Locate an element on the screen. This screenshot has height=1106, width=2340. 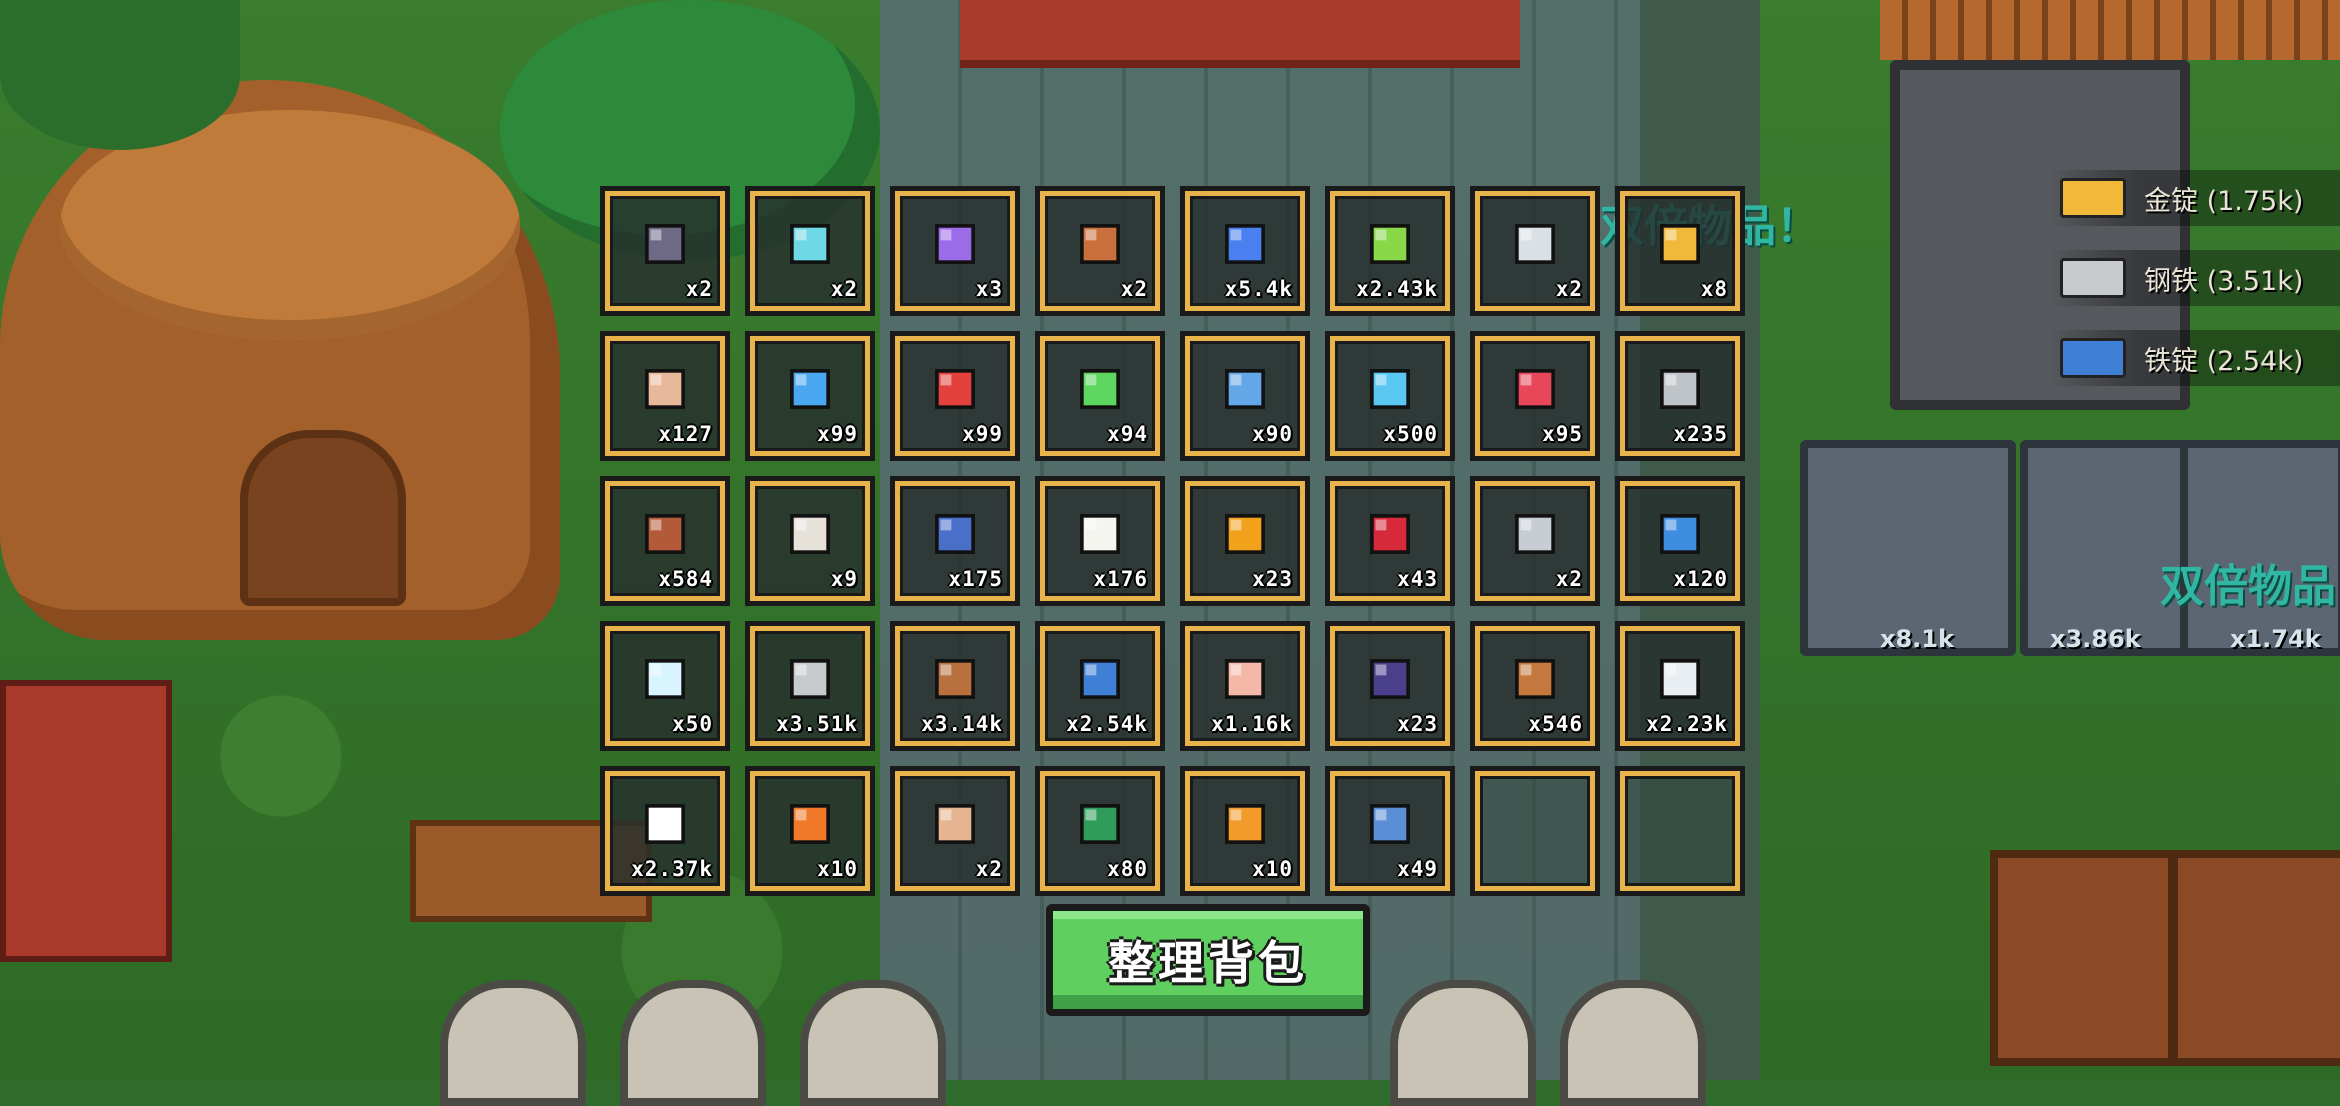
item-quantity: x2.43k is located at coordinates (1397, 289).